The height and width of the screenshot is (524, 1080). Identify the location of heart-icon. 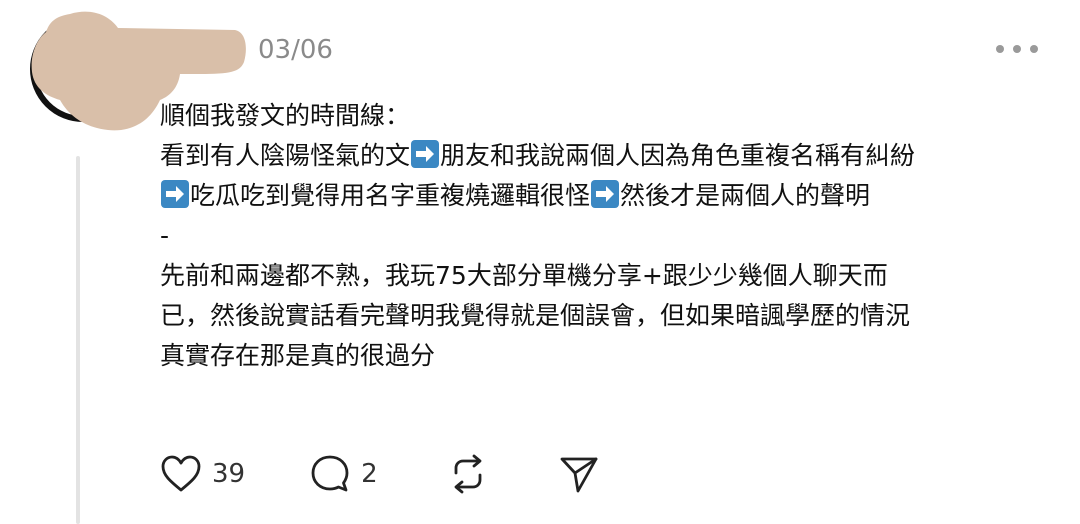
(181, 473).